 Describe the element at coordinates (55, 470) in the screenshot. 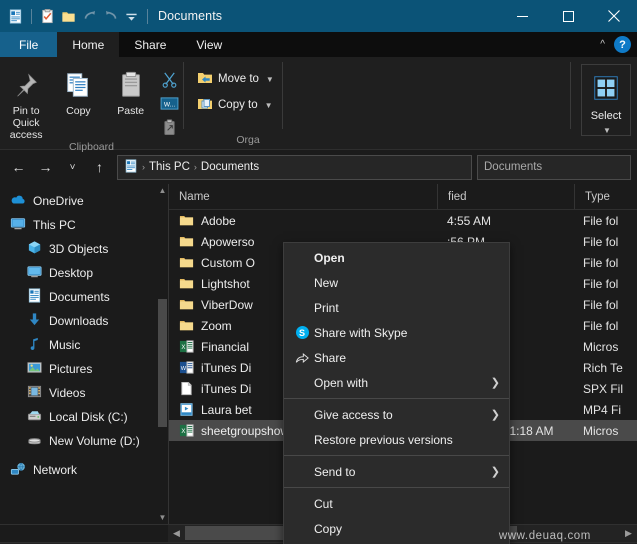

I see `sidebar-label: Network` at that location.